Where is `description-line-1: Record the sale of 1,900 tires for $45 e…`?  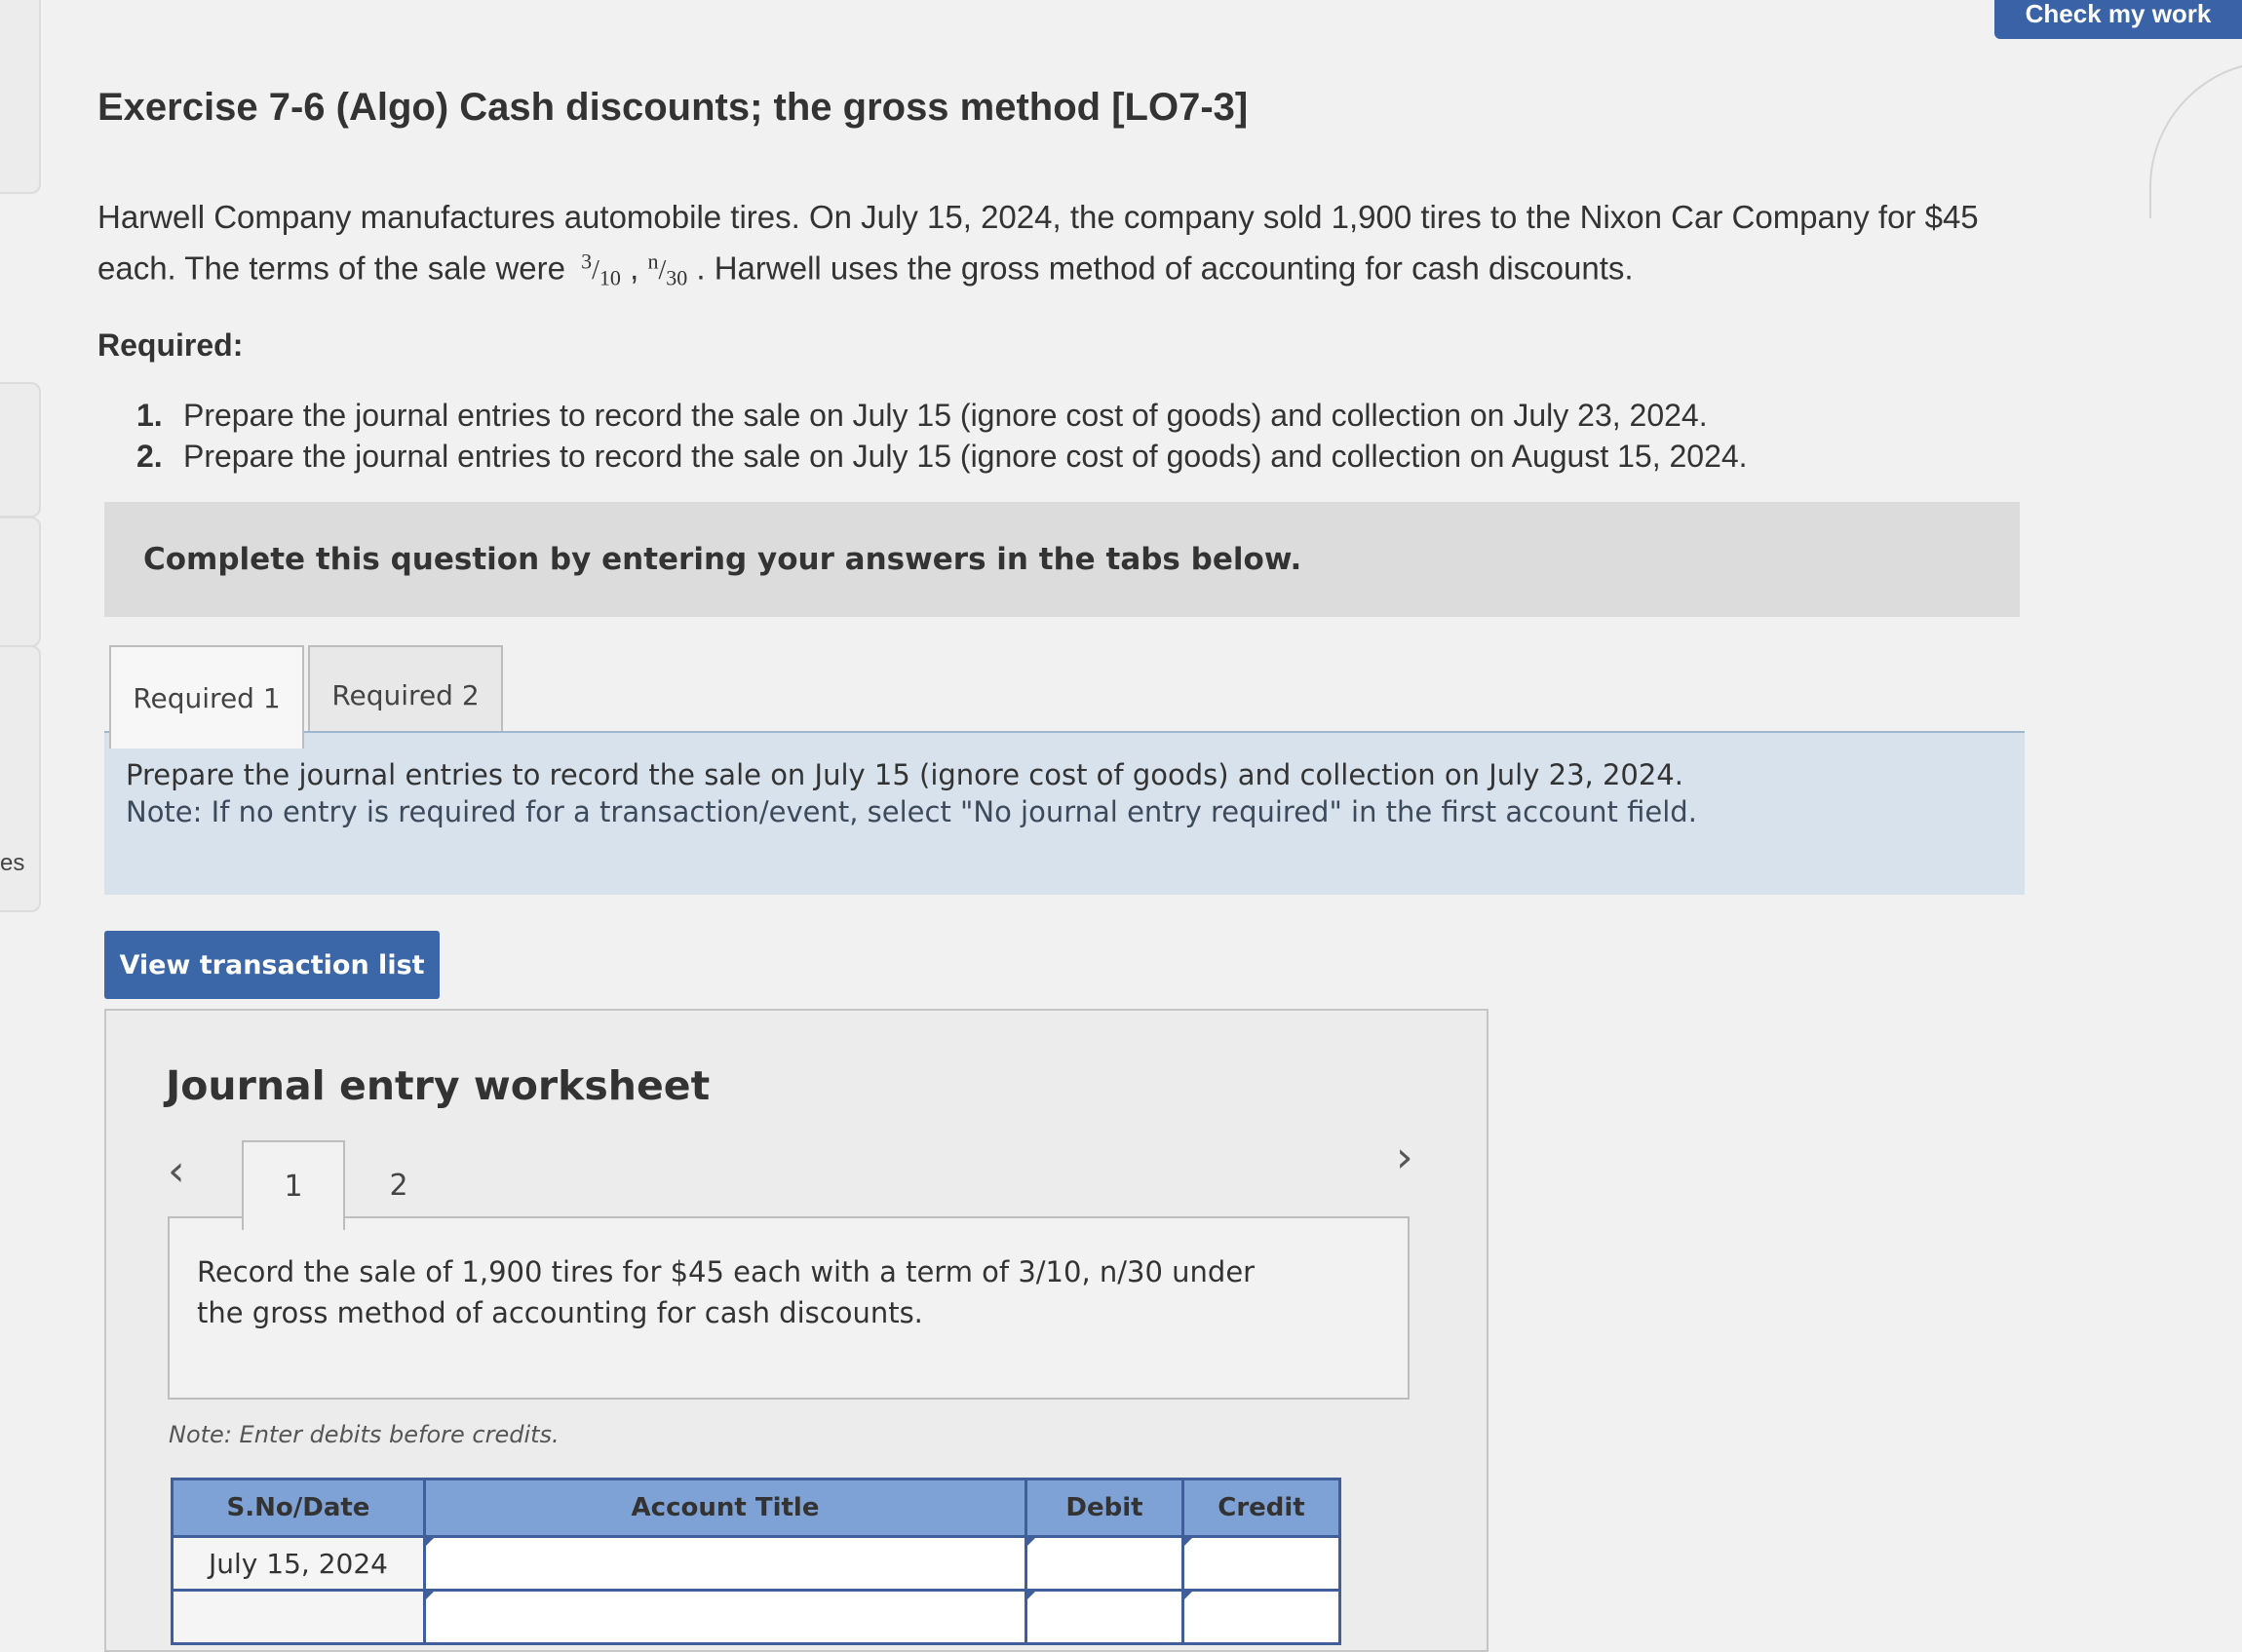 description-line-1: Record the sale of 1,900 tires for $45 e… is located at coordinates (726, 1271).